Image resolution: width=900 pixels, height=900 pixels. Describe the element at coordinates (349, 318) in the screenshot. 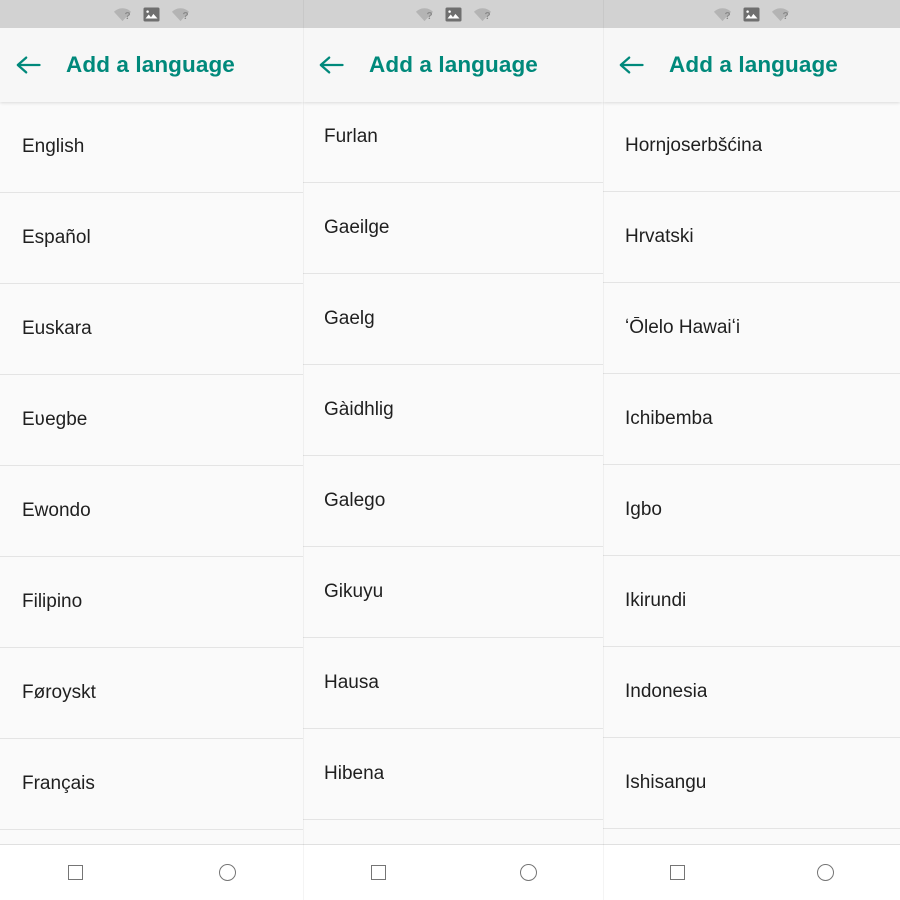

I see `language-name: Gaelg` at that location.